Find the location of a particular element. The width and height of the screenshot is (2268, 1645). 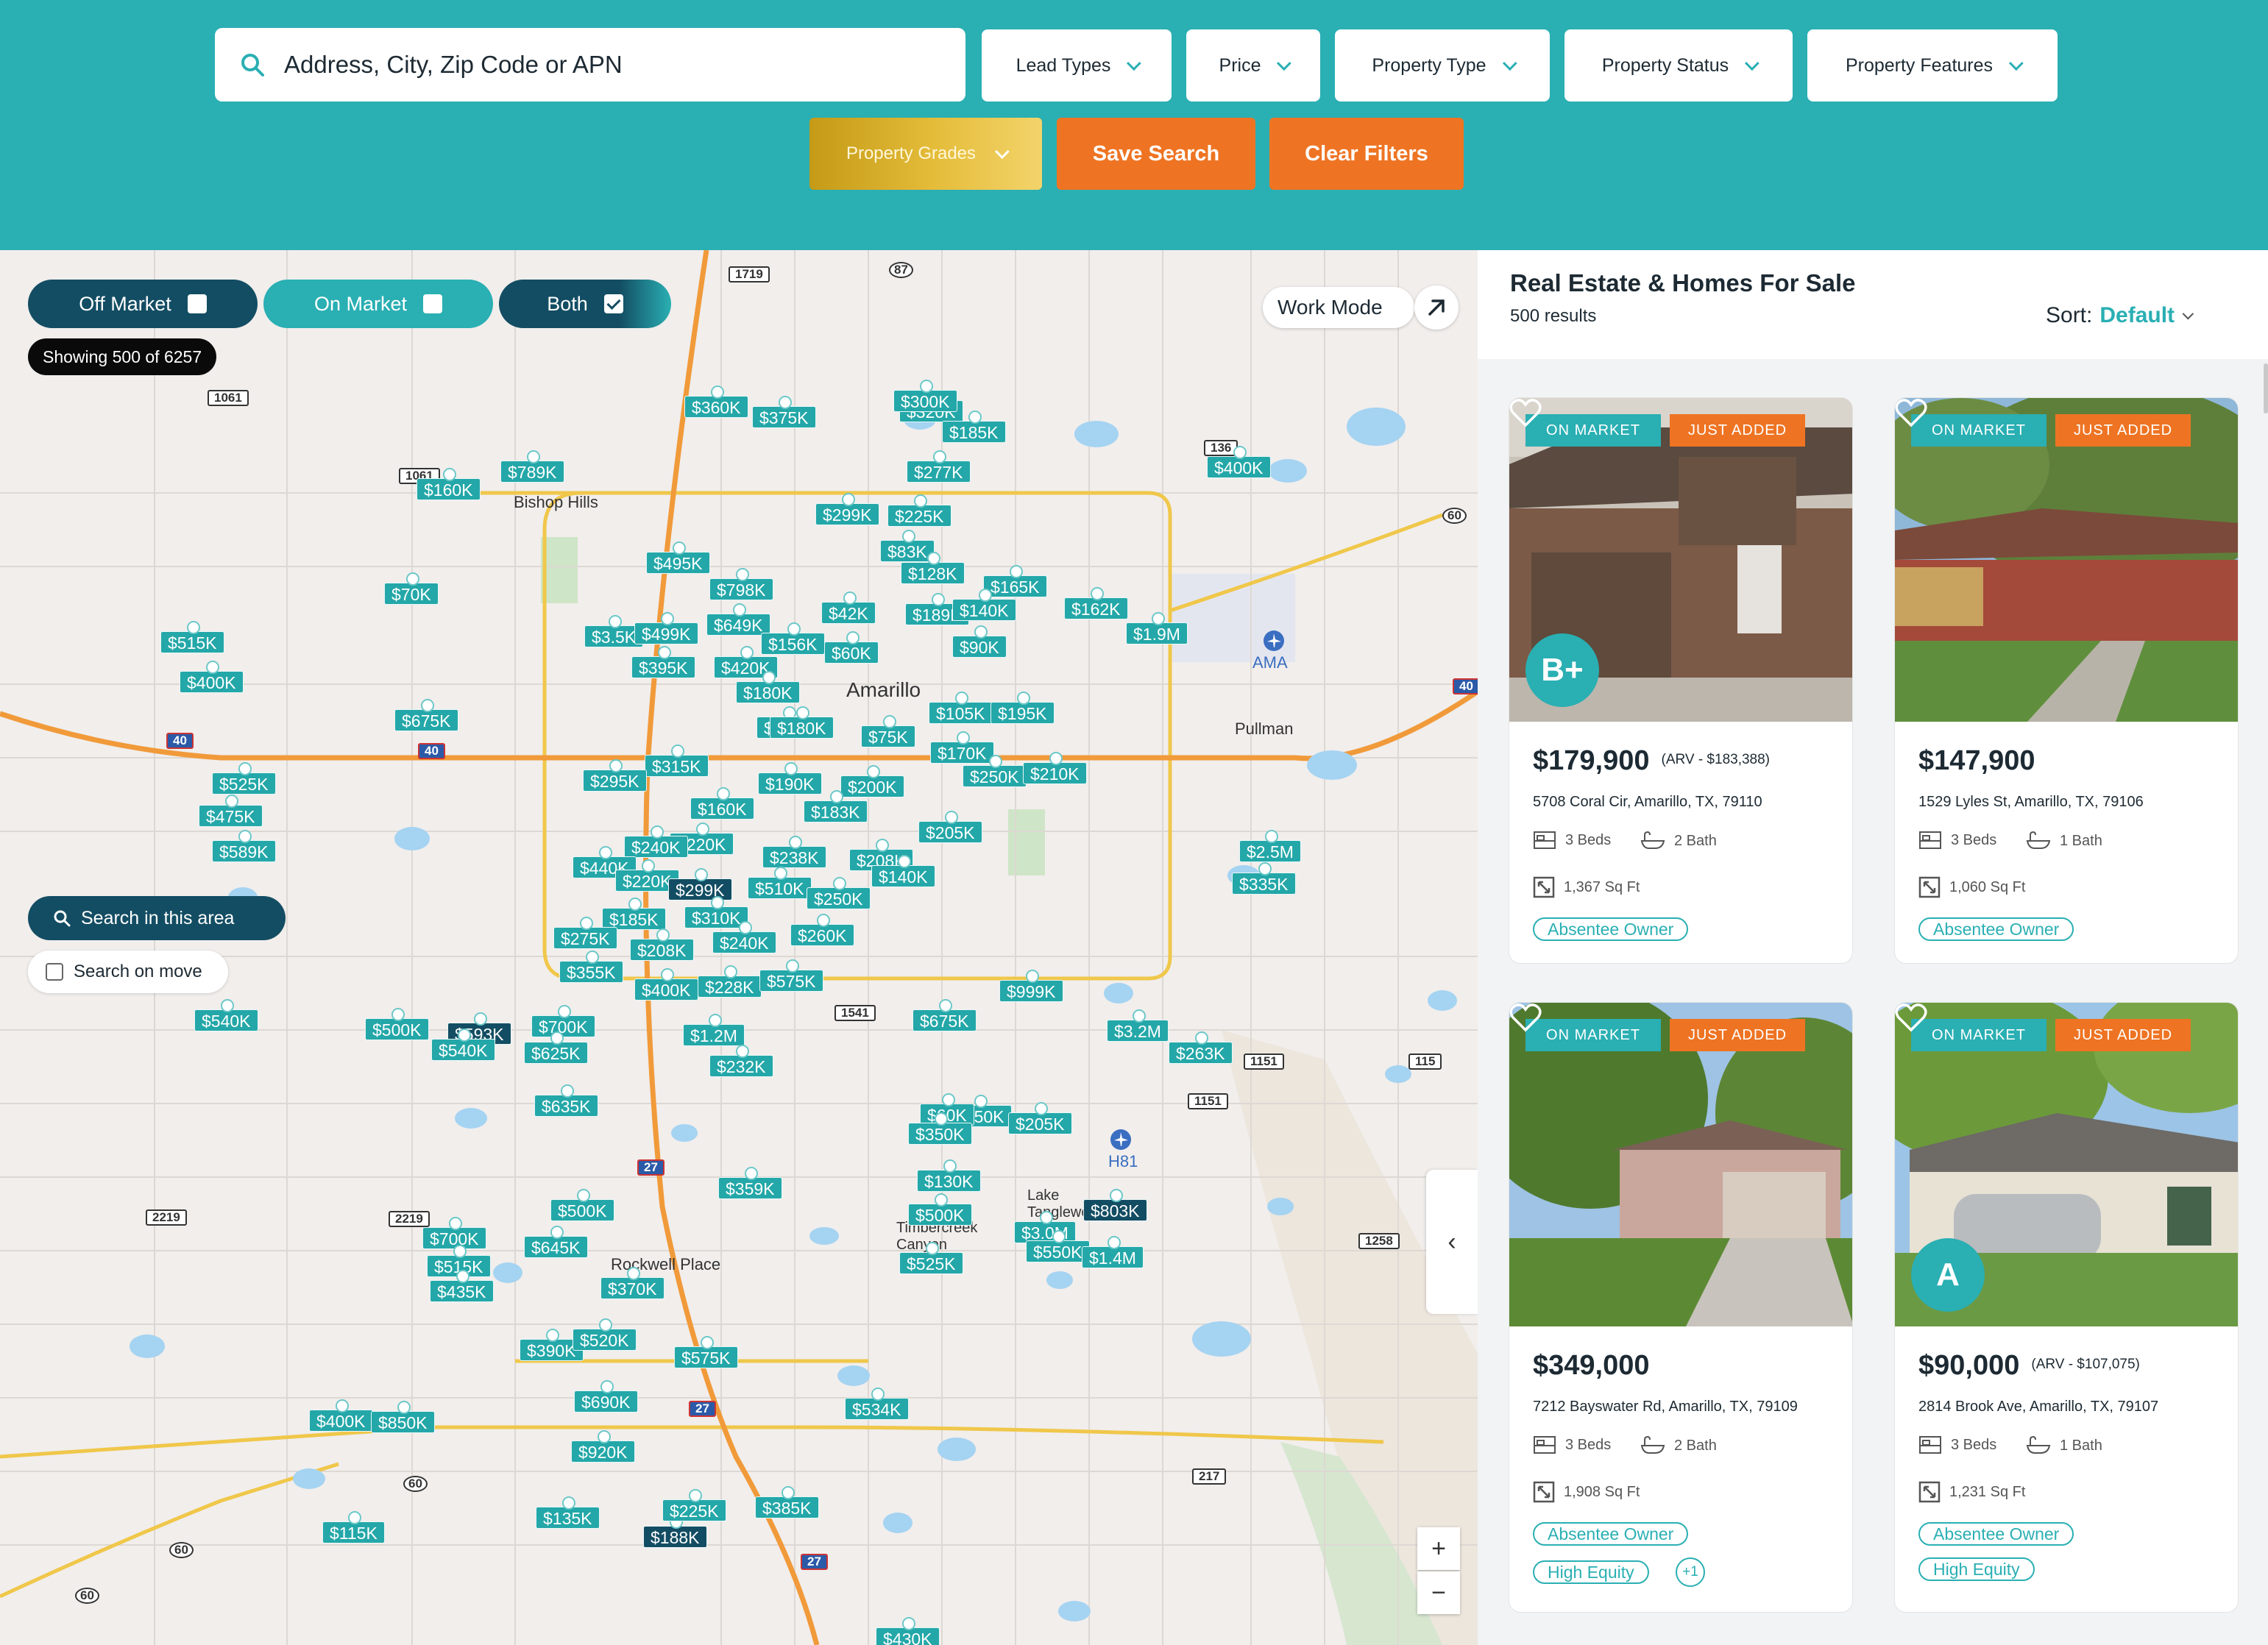

price-pin: $299K is located at coordinates (700, 884).